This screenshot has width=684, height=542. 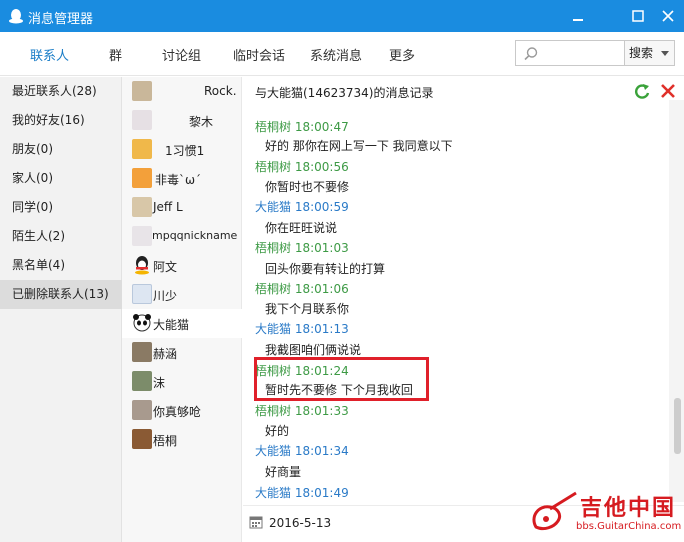 What do you see at coordinates (115, 54) in the screenshot?
I see `tab-groups: 群` at bounding box center [115, 54].